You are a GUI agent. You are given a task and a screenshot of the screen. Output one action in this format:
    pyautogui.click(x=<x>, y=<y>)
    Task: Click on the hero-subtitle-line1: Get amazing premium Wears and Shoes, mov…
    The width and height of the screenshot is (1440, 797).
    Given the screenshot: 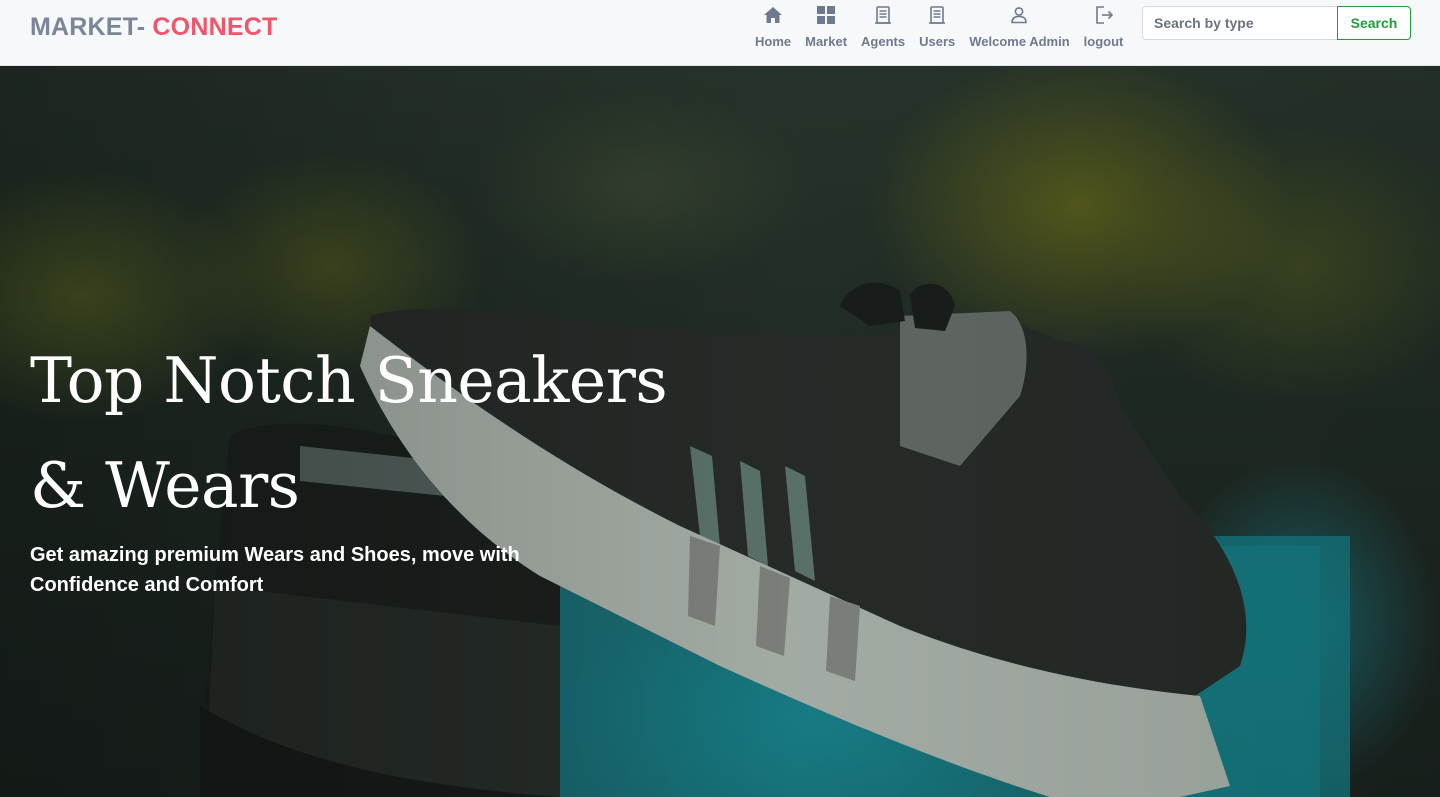 What is the action you would take?
    pyautogui.click(x=275, y=555)
    